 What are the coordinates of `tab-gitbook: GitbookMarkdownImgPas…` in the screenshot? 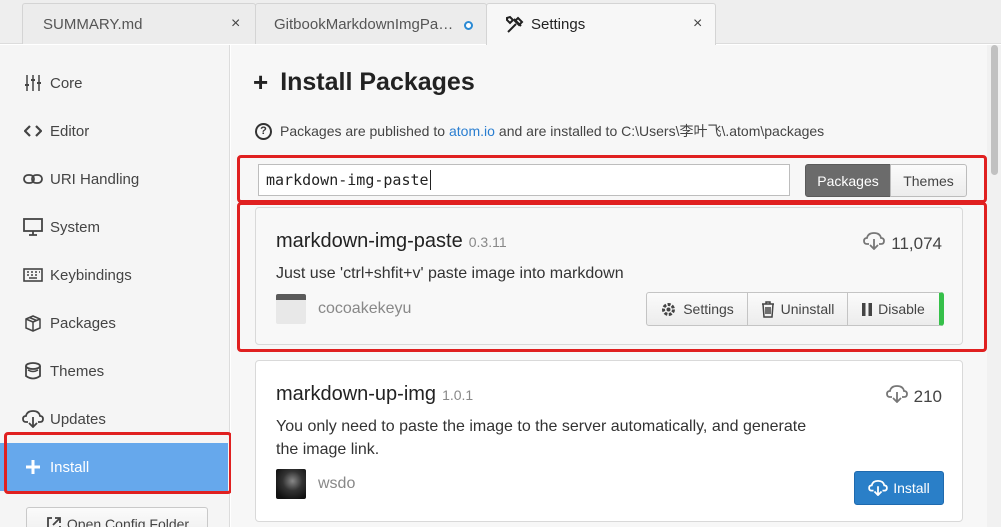 It's located at (371, 23).